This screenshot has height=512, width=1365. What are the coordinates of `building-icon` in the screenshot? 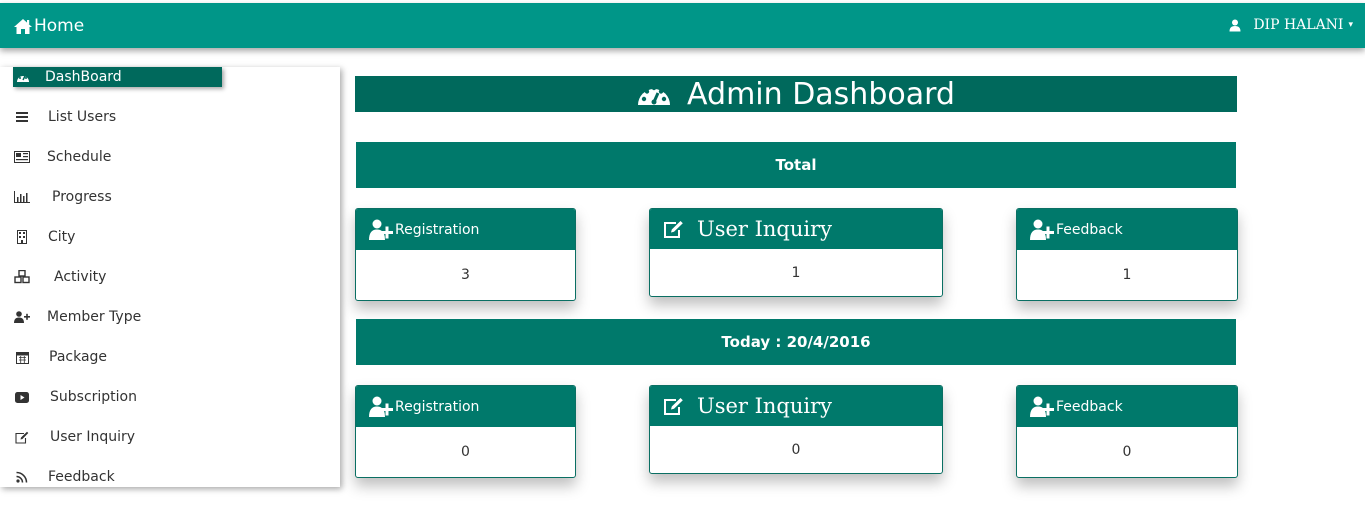 It's located at (22, 237).